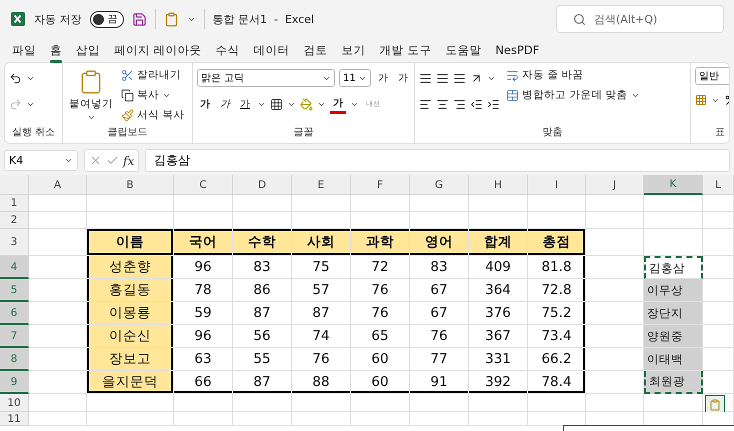  What do you see at coordinates (14, 203) in the screenshot?
I see `row-header: 1` at bounding box center [14, 203].